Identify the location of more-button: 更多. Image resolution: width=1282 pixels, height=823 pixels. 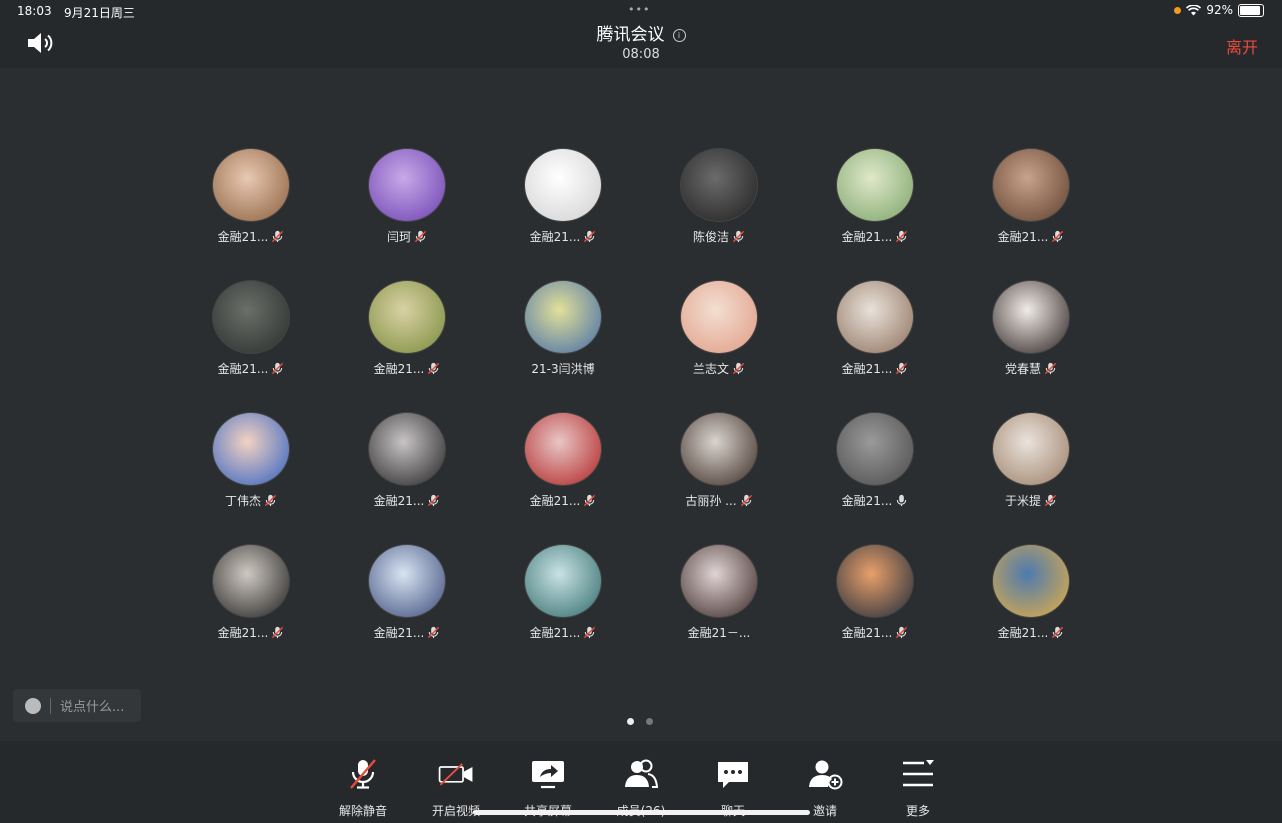
(918, 788).